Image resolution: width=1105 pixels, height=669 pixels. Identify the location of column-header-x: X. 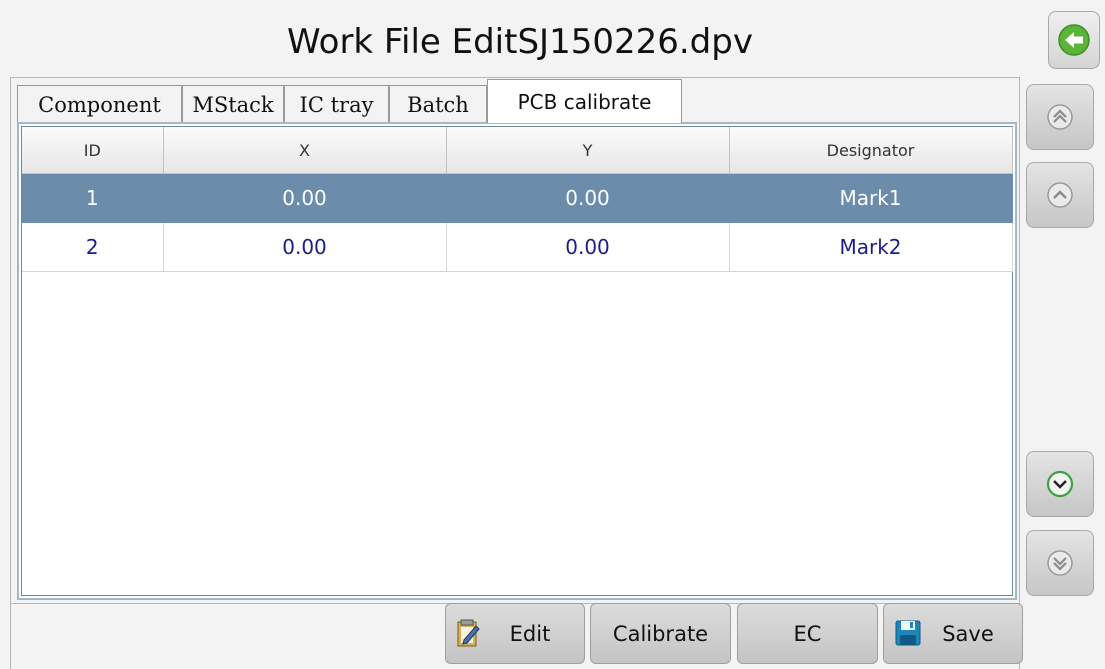
(305, 150).